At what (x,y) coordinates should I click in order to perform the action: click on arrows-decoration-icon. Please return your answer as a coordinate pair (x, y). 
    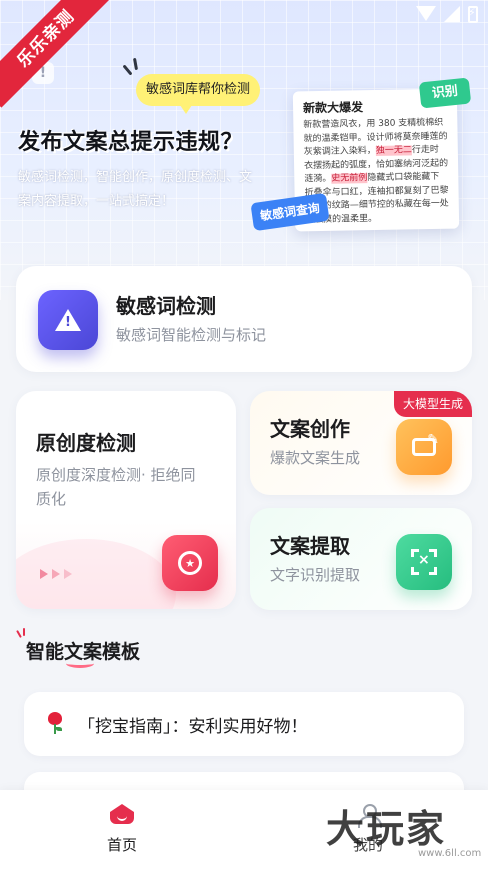
    Looking at the image, I should click on (56, 574).